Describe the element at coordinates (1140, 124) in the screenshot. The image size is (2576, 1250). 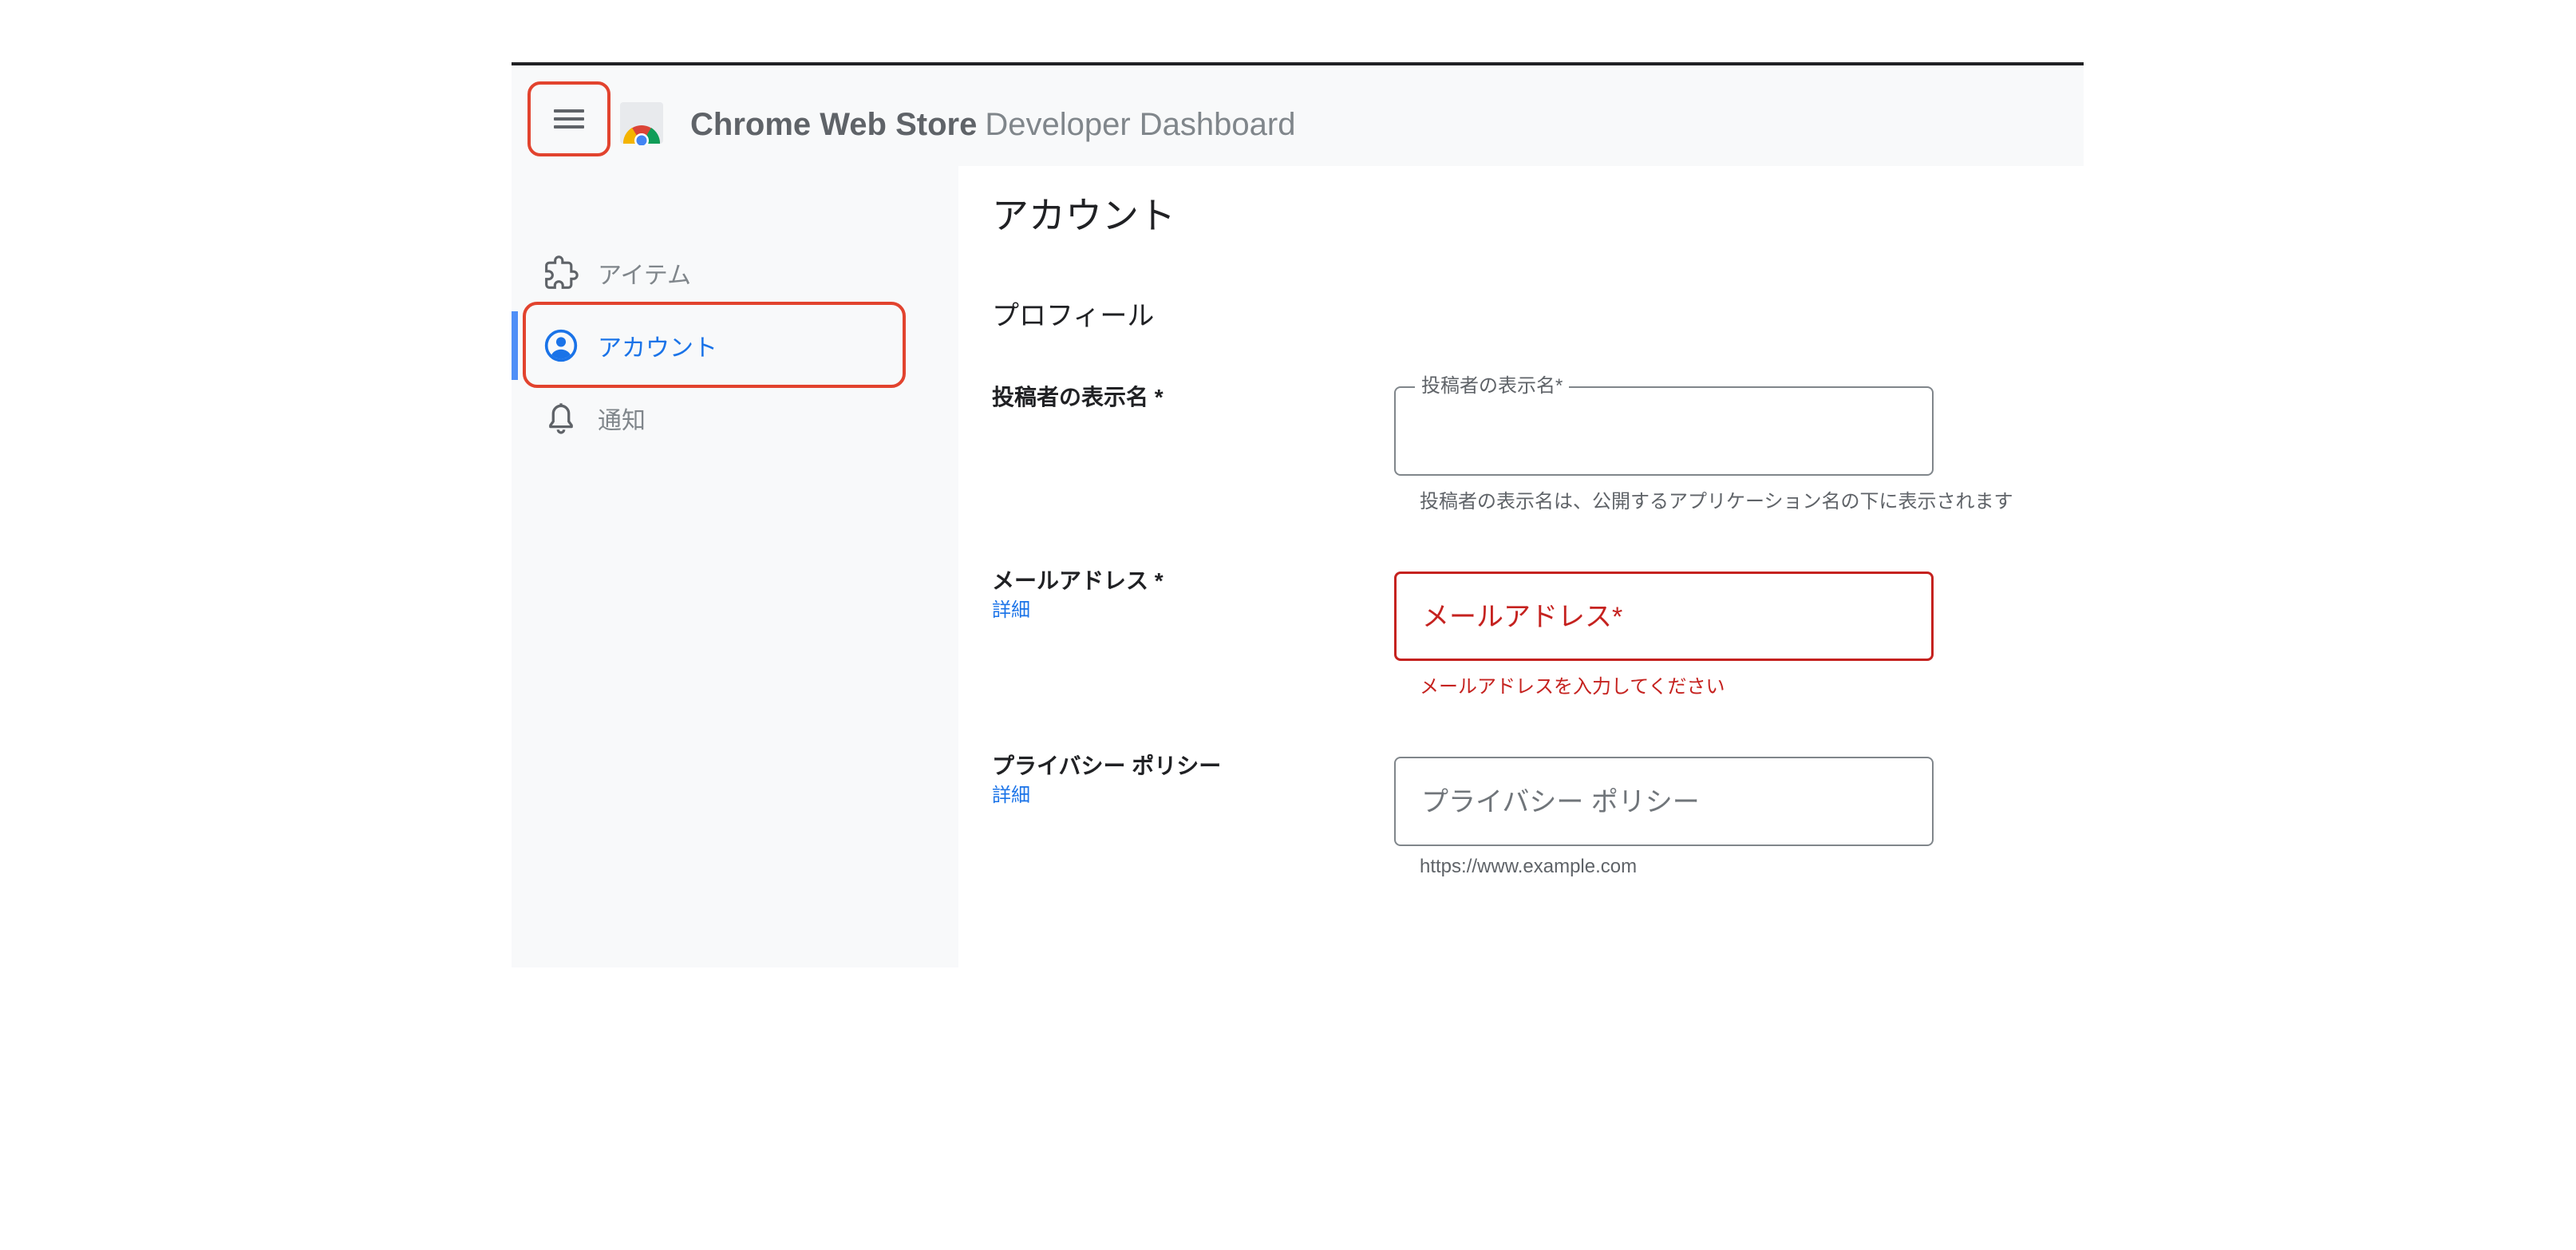
I see `brand-subtitle: Developer Dashboard` at that location.